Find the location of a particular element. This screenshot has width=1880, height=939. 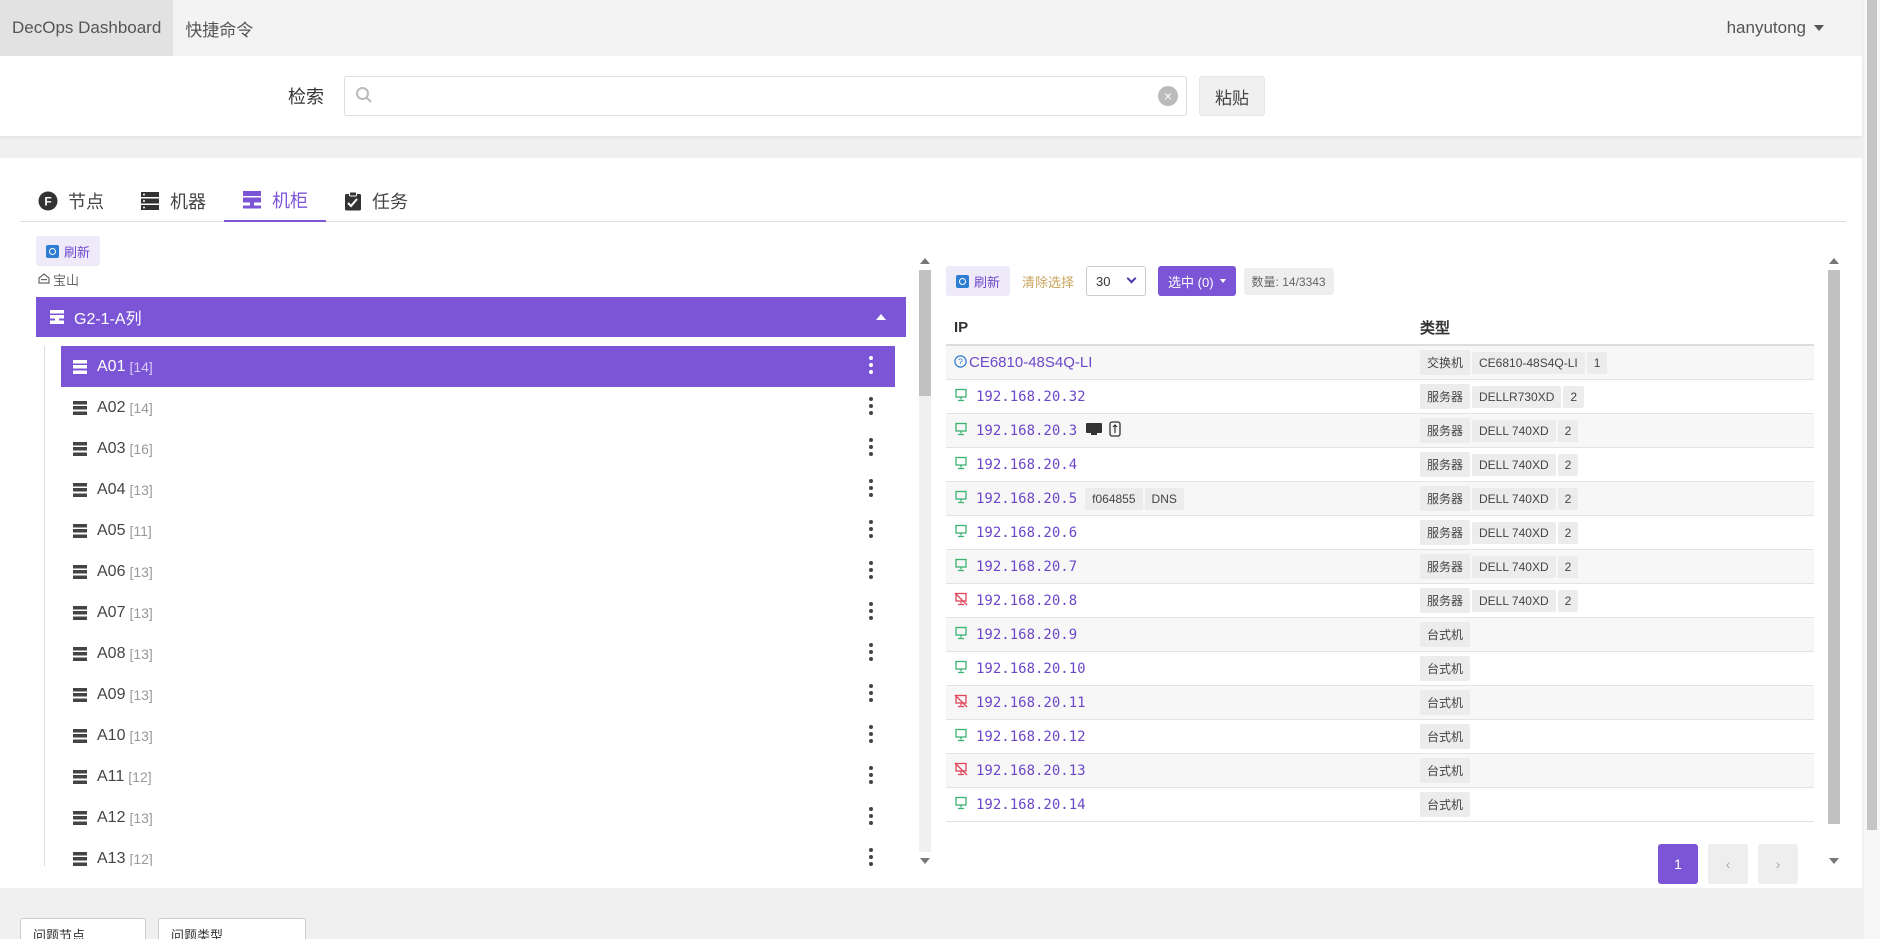

page-1-button: 1 is located at coordinates (1678, 864).